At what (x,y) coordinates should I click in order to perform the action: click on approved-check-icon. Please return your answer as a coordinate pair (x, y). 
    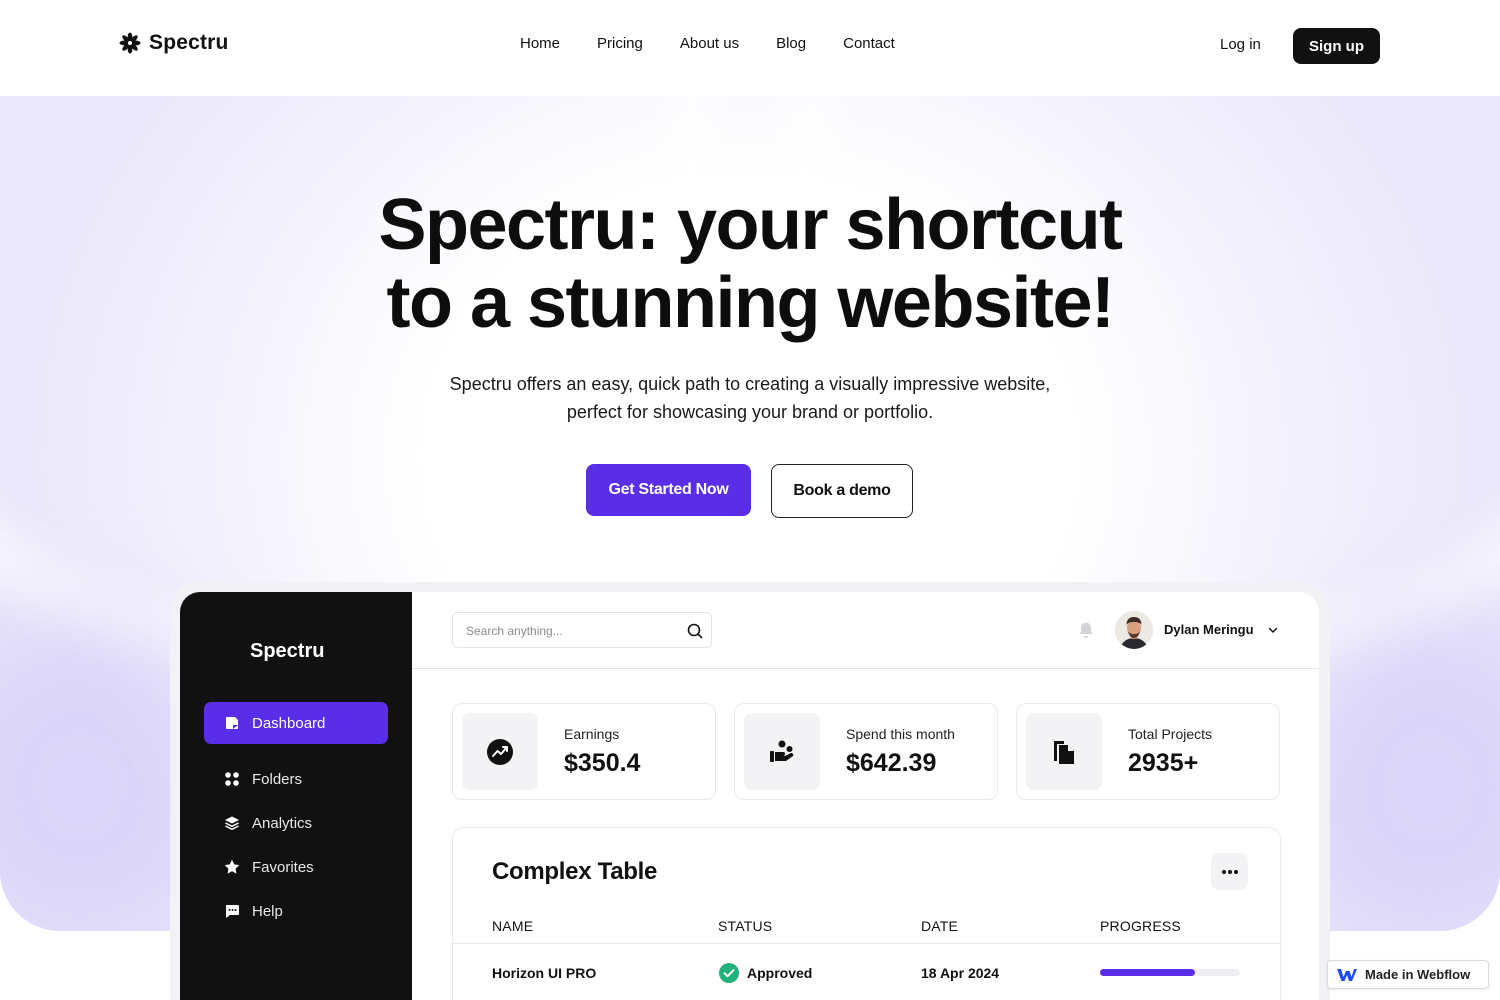
    Looking at the image, I should click on (729, 973).